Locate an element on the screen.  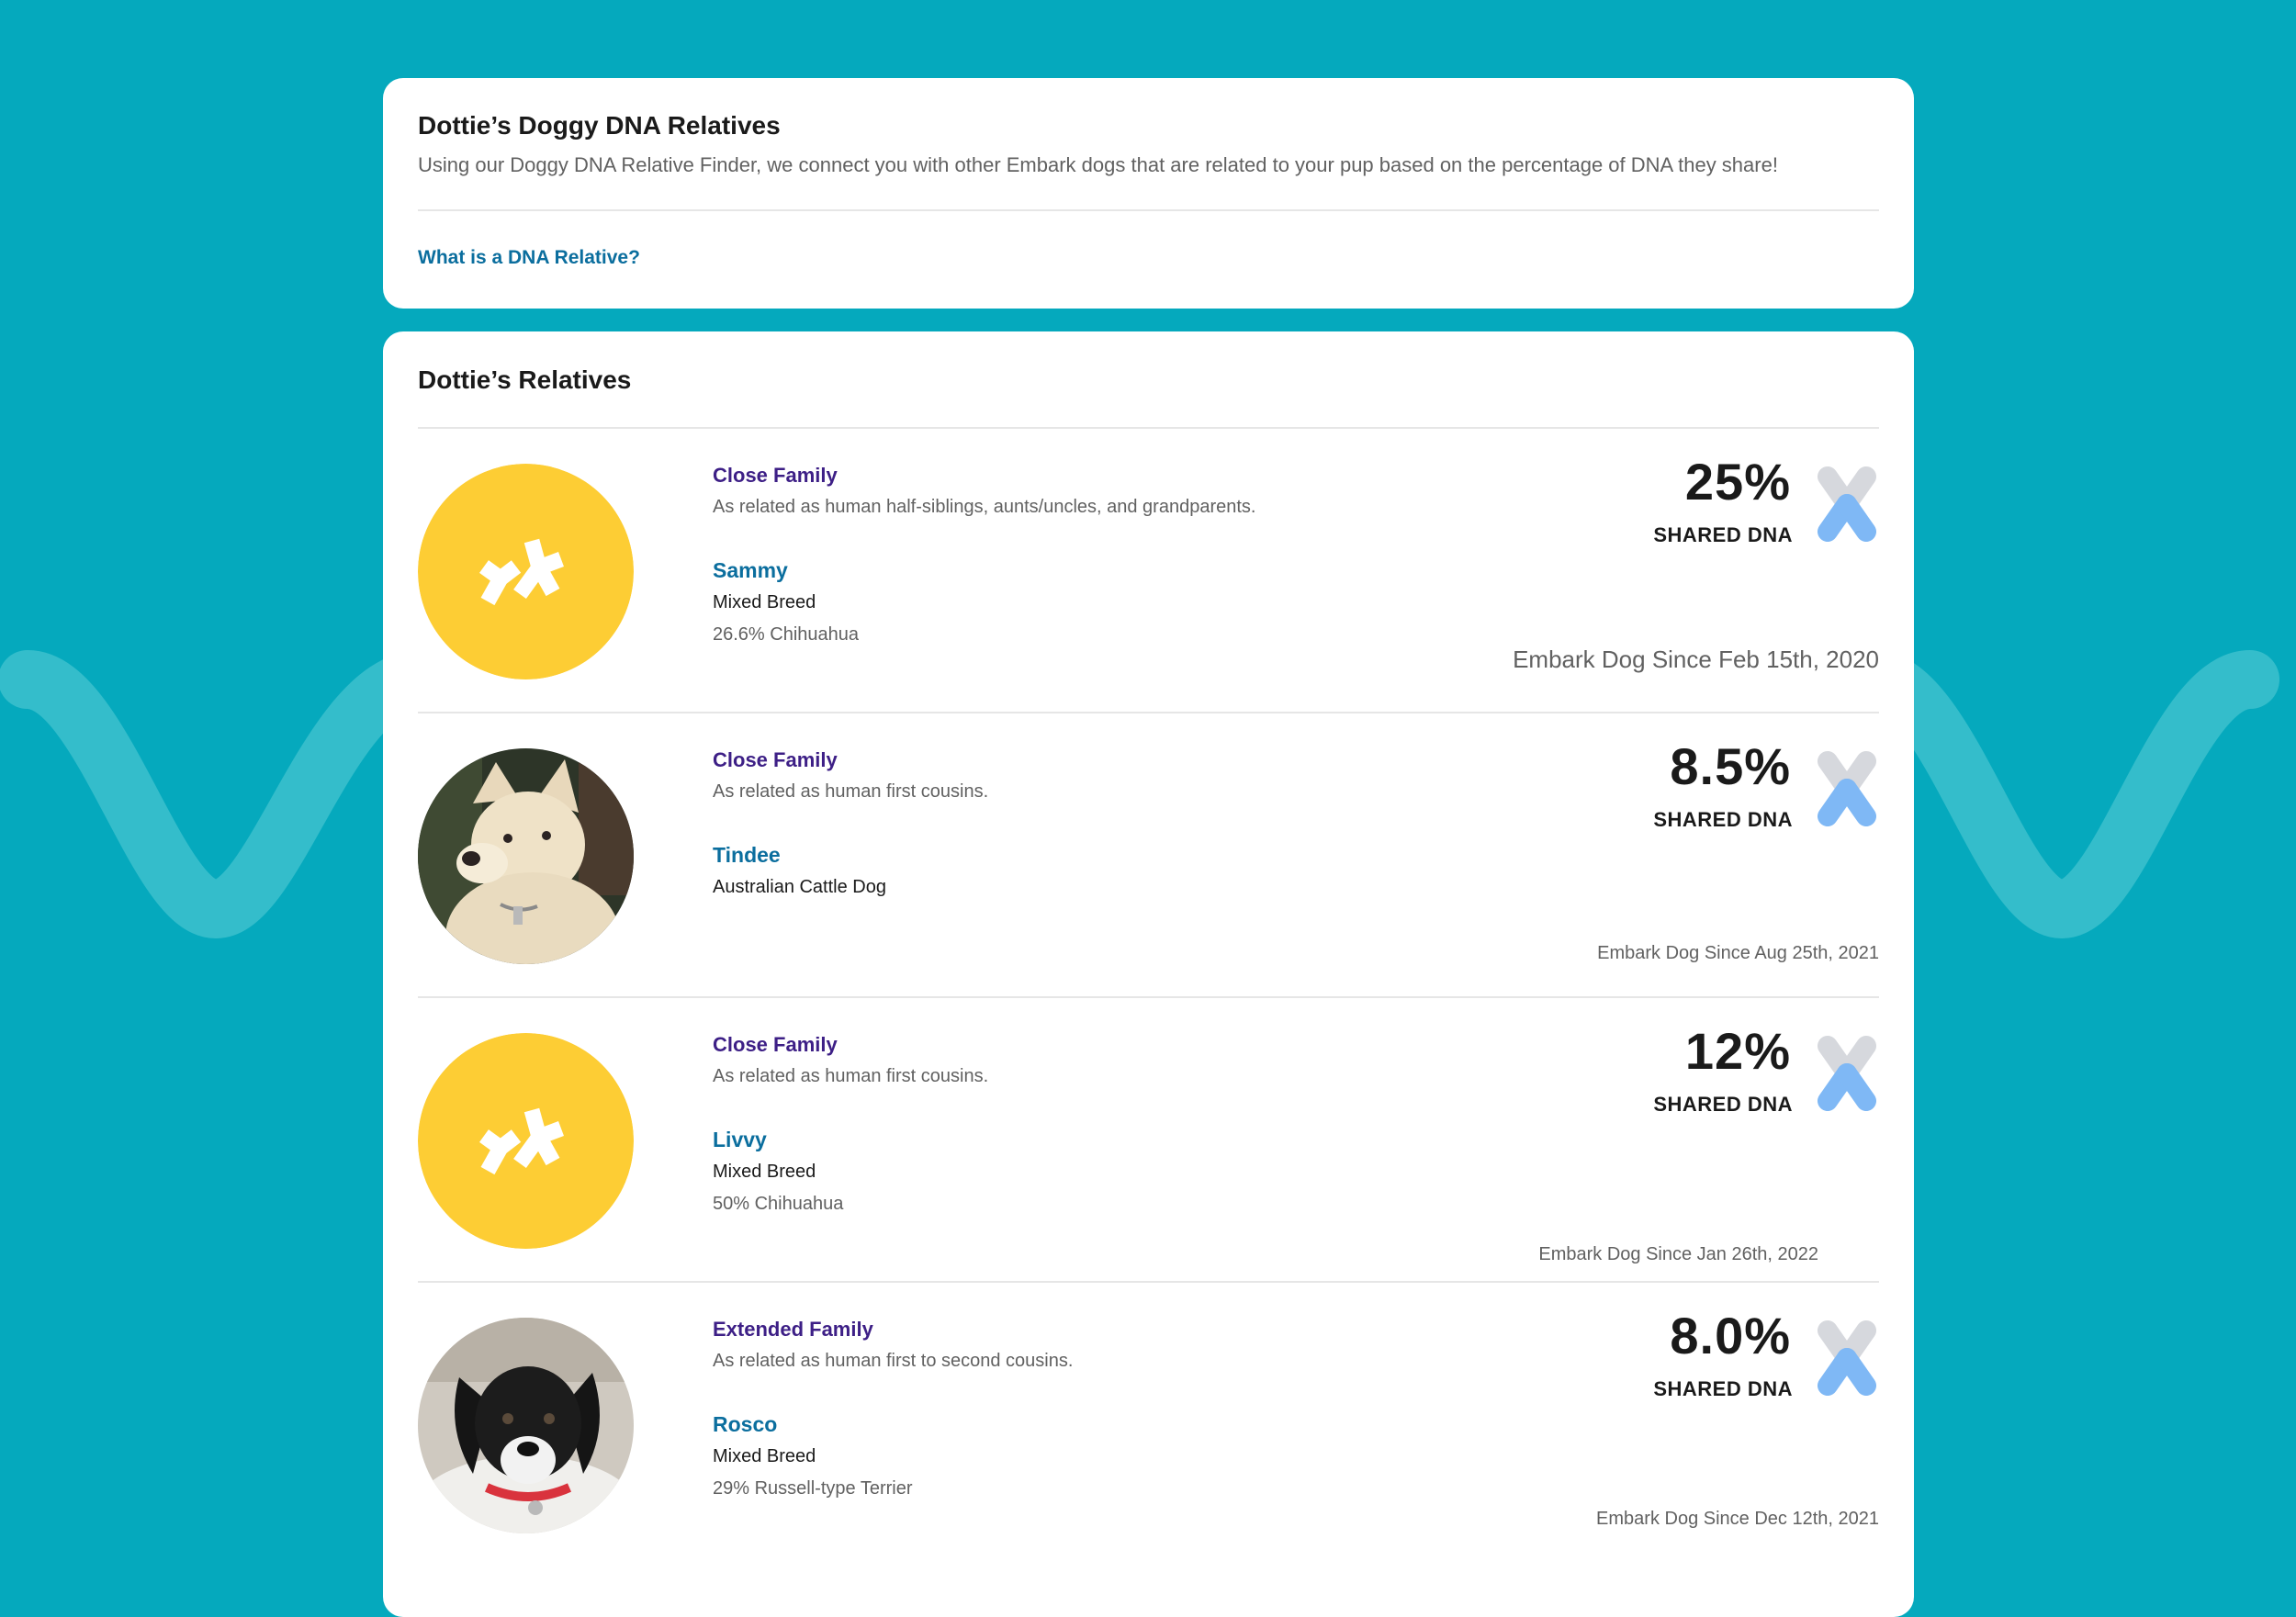
dog-breed-detail: 29% Russell-type Terrier is located at coordinates (813, 1488).